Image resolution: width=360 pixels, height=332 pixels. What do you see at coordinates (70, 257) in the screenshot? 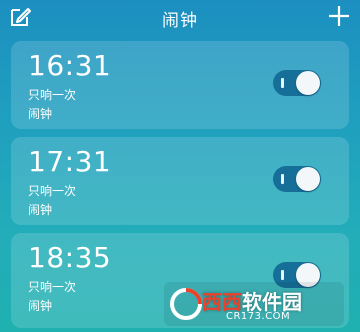
I see `alarm-time: 18:35` at bounding box center [70, 257].